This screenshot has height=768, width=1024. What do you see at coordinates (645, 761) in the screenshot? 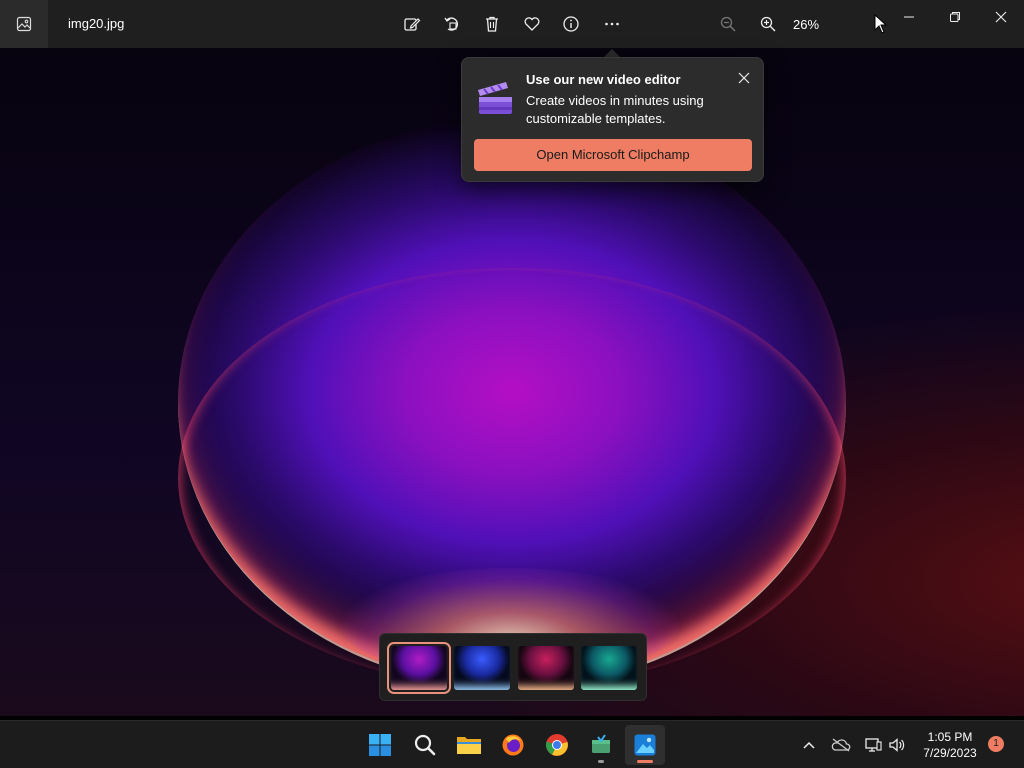
I see `photos-active-indicator` at bounding box center [645, 761].